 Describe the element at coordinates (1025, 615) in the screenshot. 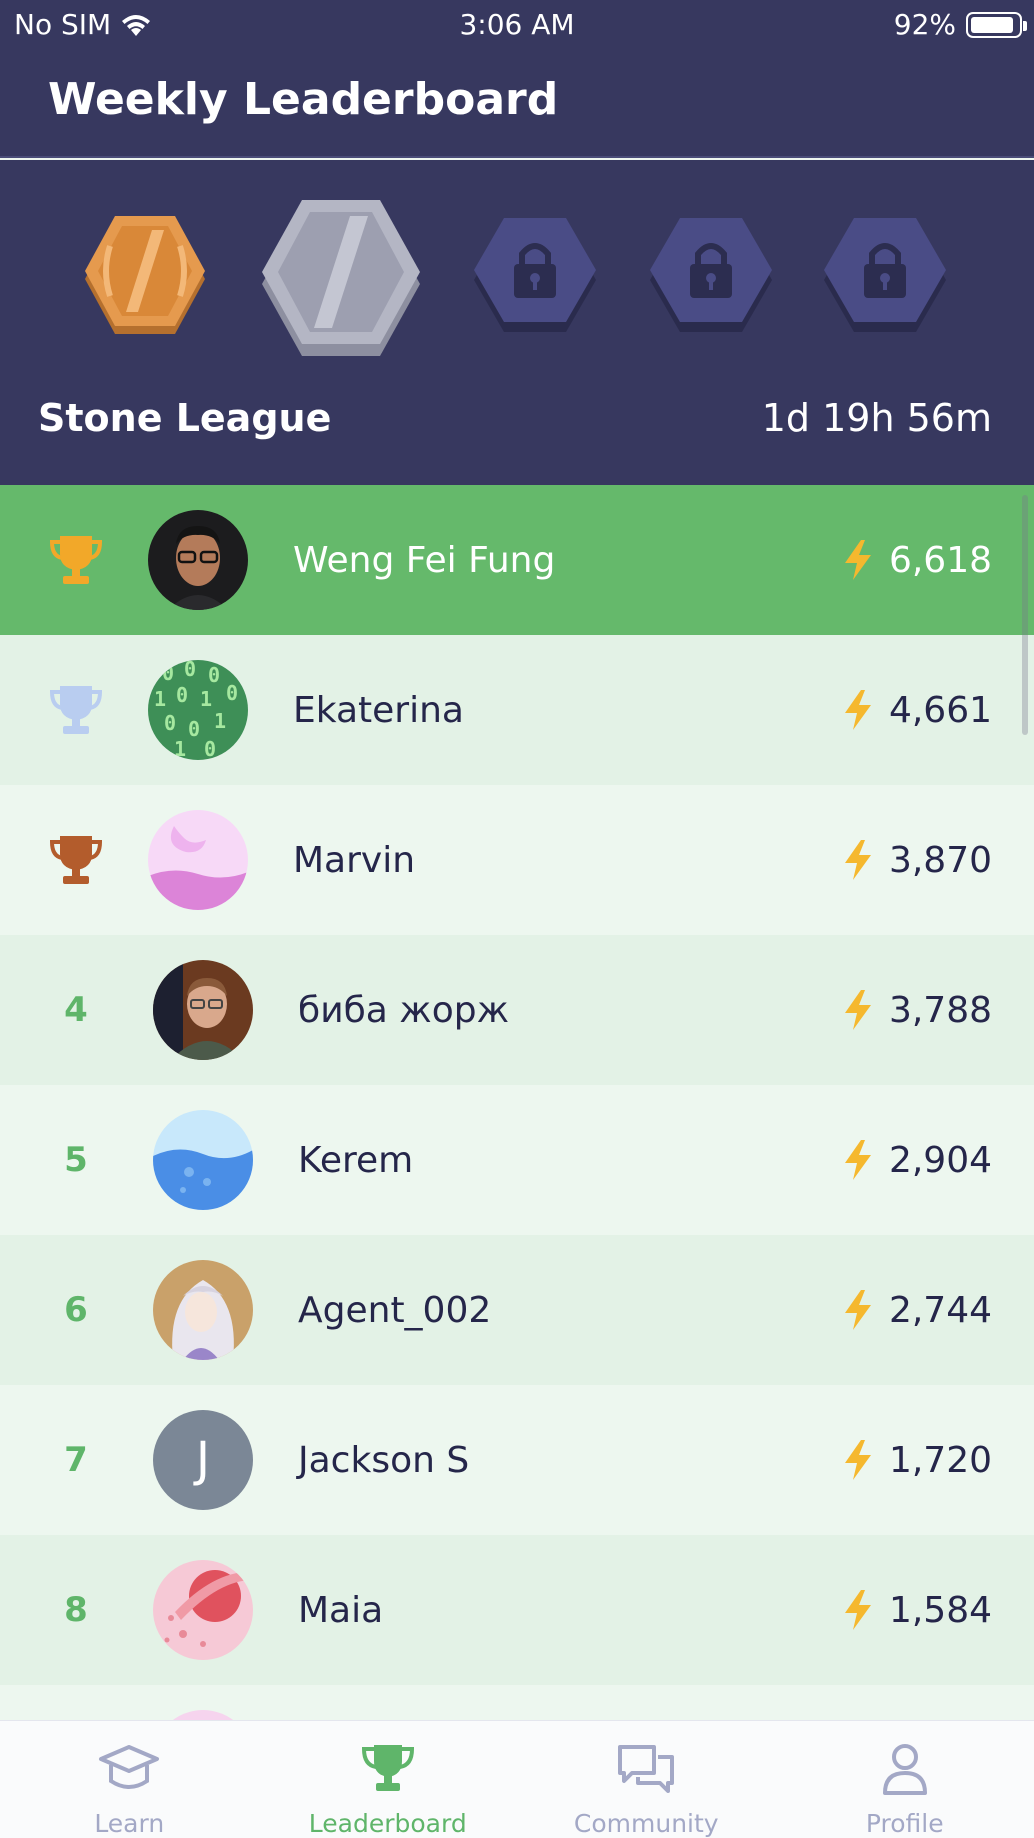

I see `scrollbar` at that location.